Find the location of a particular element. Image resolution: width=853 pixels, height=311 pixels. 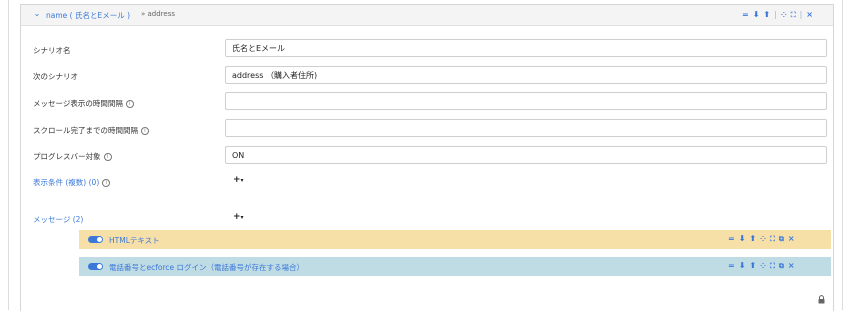

chevron-down-icon: ⌄ is located at coordinates (37, 14).